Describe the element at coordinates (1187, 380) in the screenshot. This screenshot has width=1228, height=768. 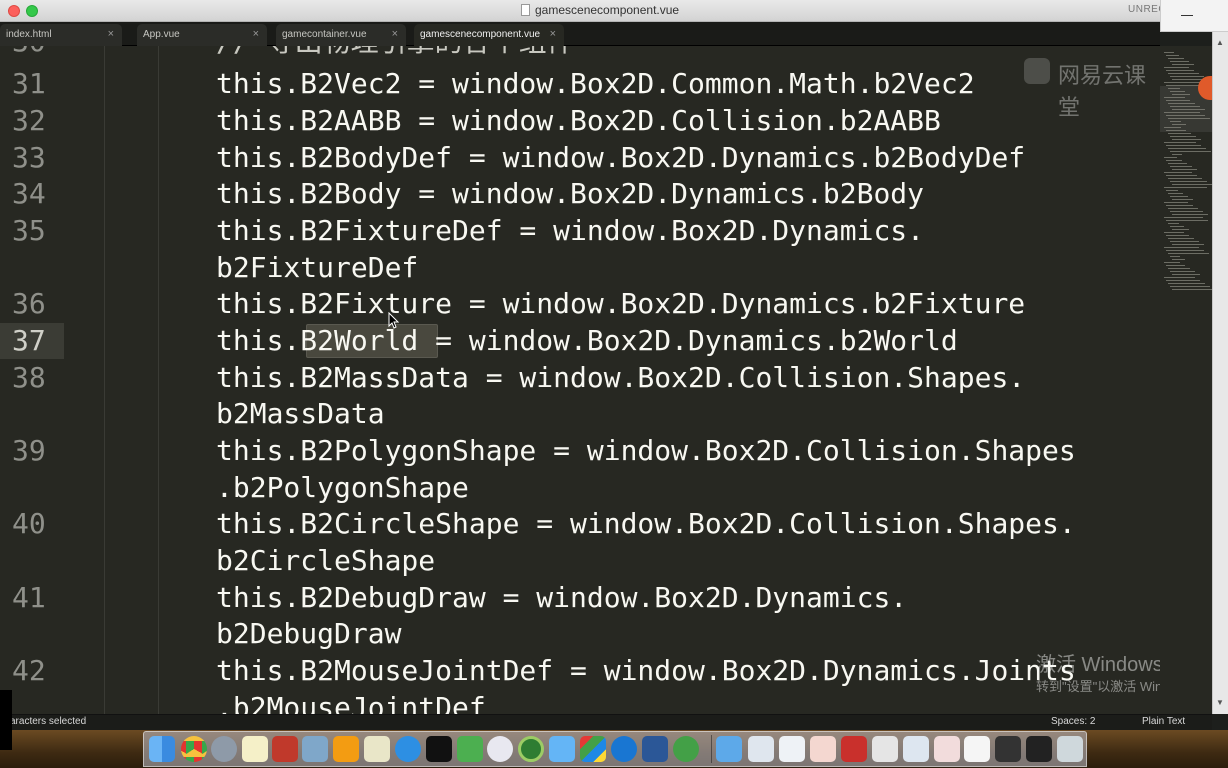
I see `minimap` at that location.